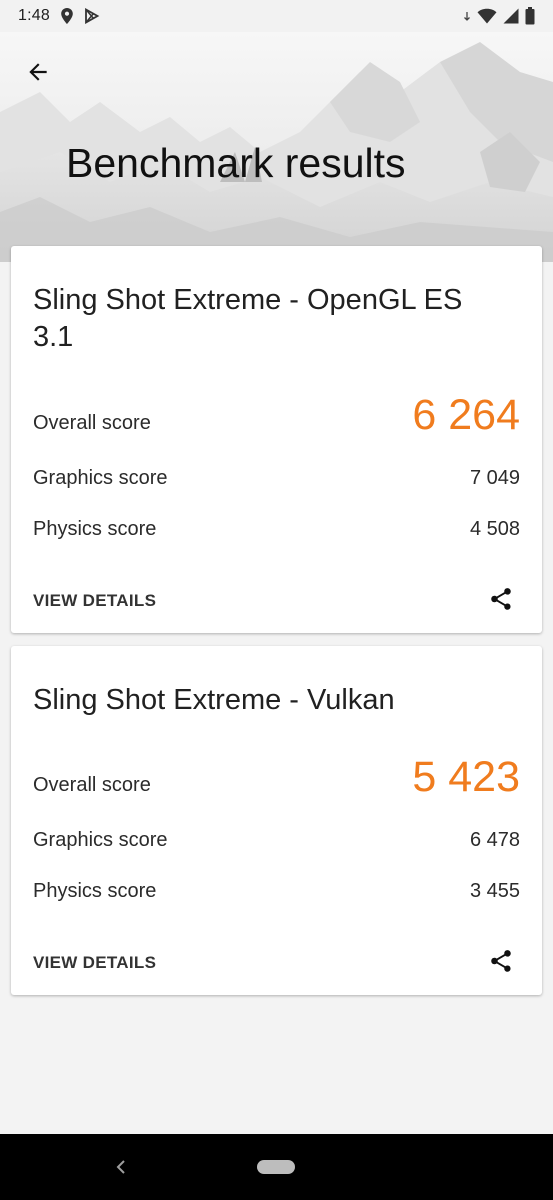 The width and height of the screenshot is (553, 1200). I want to click on cellular-signal-icon, so click(511, 16).